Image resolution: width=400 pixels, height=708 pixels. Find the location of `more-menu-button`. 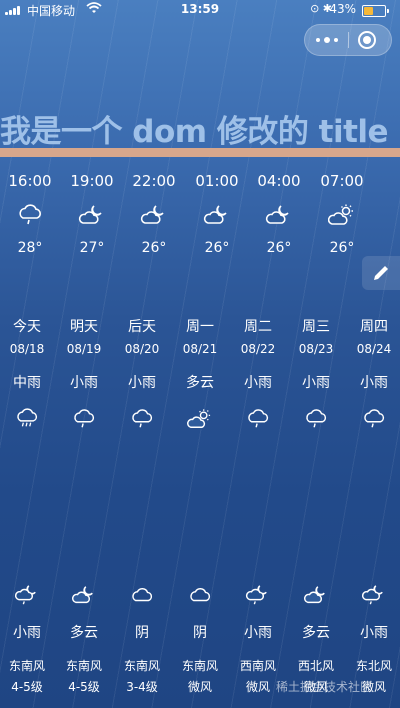

more-menu-button is located at coordinates (326, 40).